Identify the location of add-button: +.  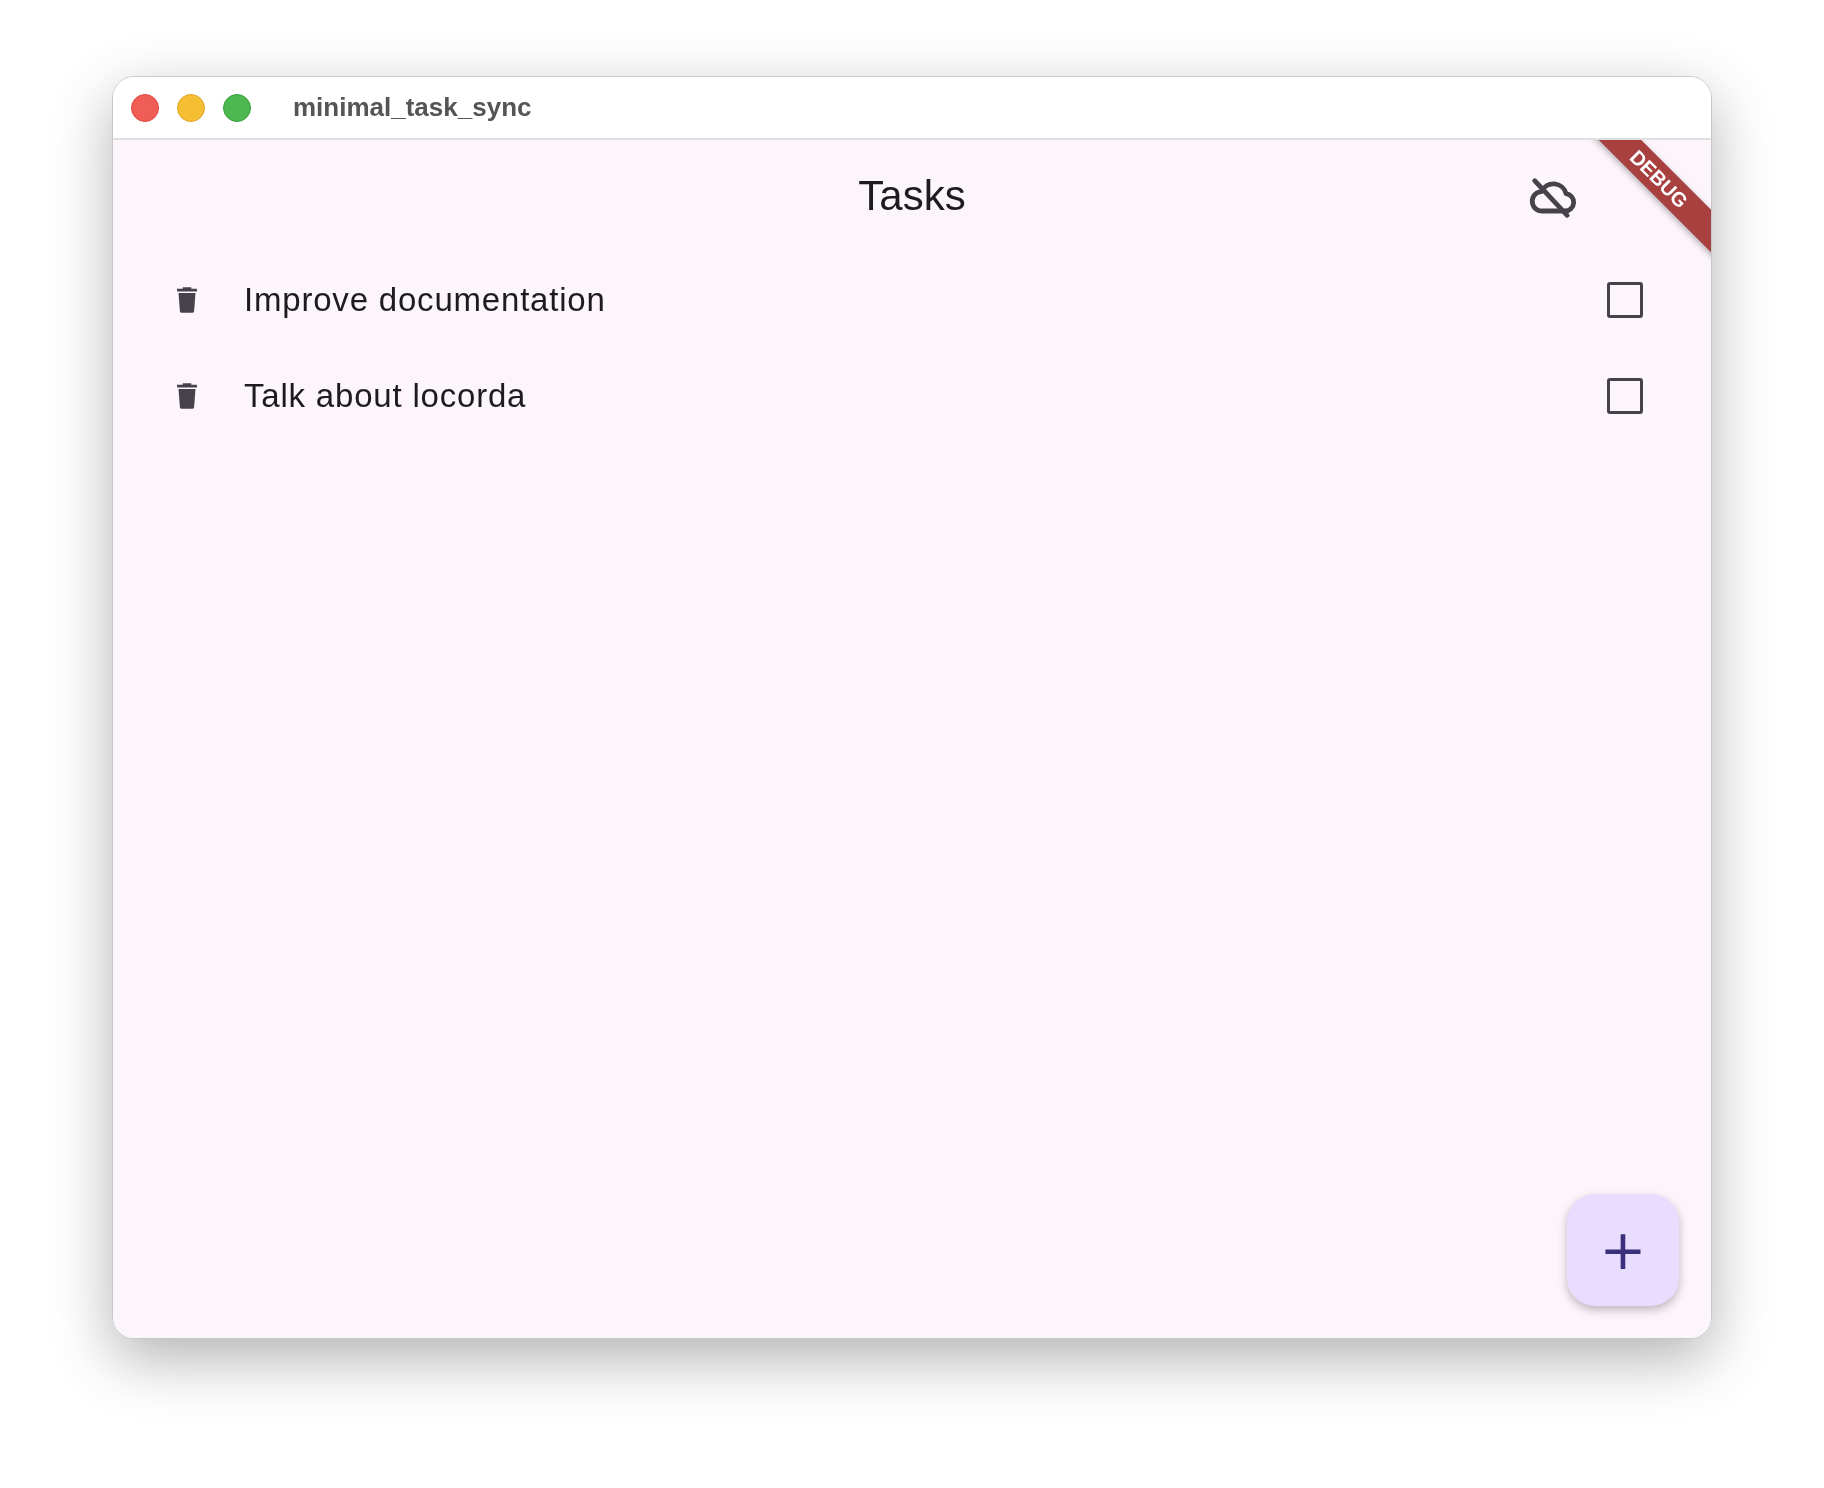
(1623, 1250).